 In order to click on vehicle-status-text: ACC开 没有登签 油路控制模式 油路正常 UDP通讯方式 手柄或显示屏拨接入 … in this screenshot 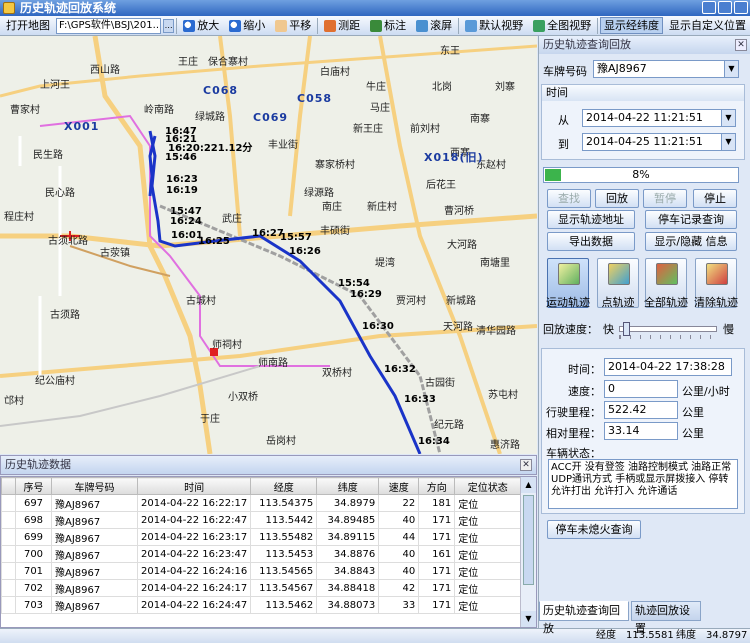, I will do `click(643, 484)`.